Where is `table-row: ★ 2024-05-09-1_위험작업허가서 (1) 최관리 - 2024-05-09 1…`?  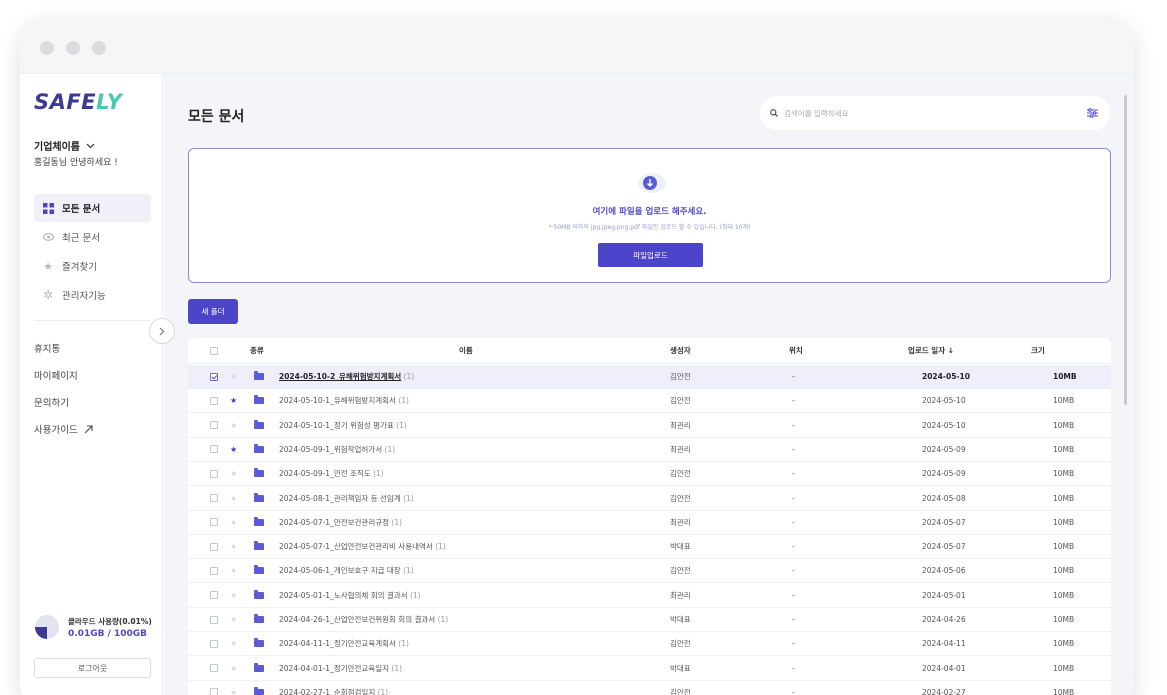
table-row: ★ 2024-05-09-1_위험작업허가서 (1) 최관리 - 2024-05-09 1… is located at coordinates (649, 450).